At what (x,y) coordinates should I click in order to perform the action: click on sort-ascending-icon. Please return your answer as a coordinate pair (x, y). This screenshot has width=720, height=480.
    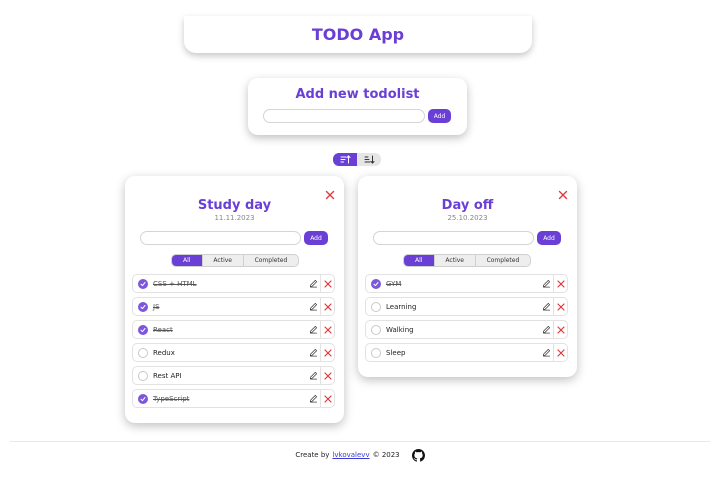
    Looking at the image, I should click on (369, 159).